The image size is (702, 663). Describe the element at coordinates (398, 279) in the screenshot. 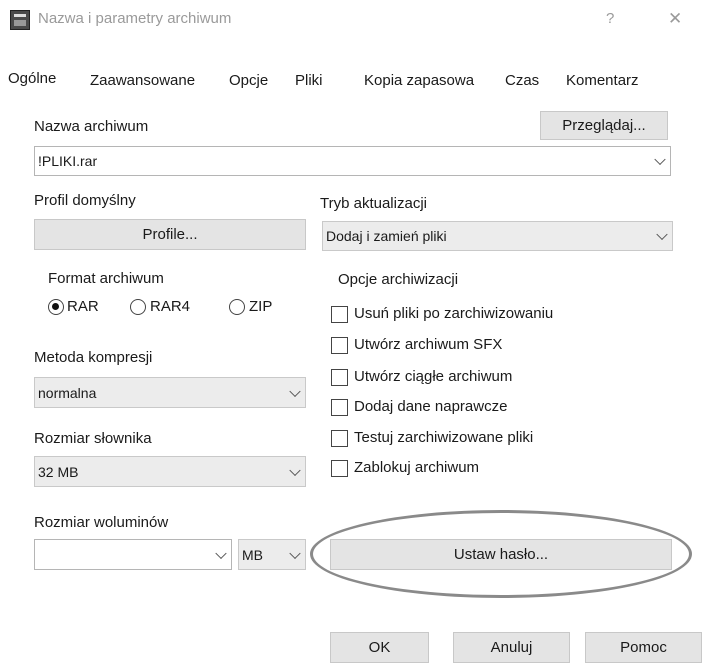

I see `archive-options-label: Opcje archiwizacji` at that location.